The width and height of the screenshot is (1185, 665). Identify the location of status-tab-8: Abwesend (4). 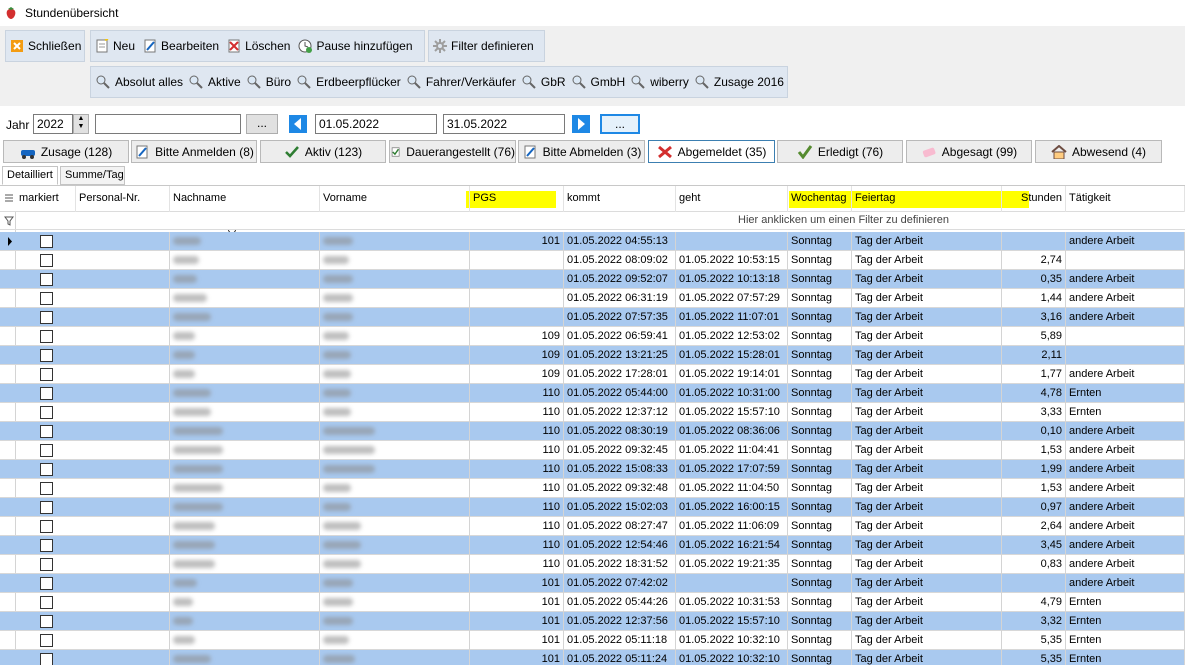
(1098, 151).